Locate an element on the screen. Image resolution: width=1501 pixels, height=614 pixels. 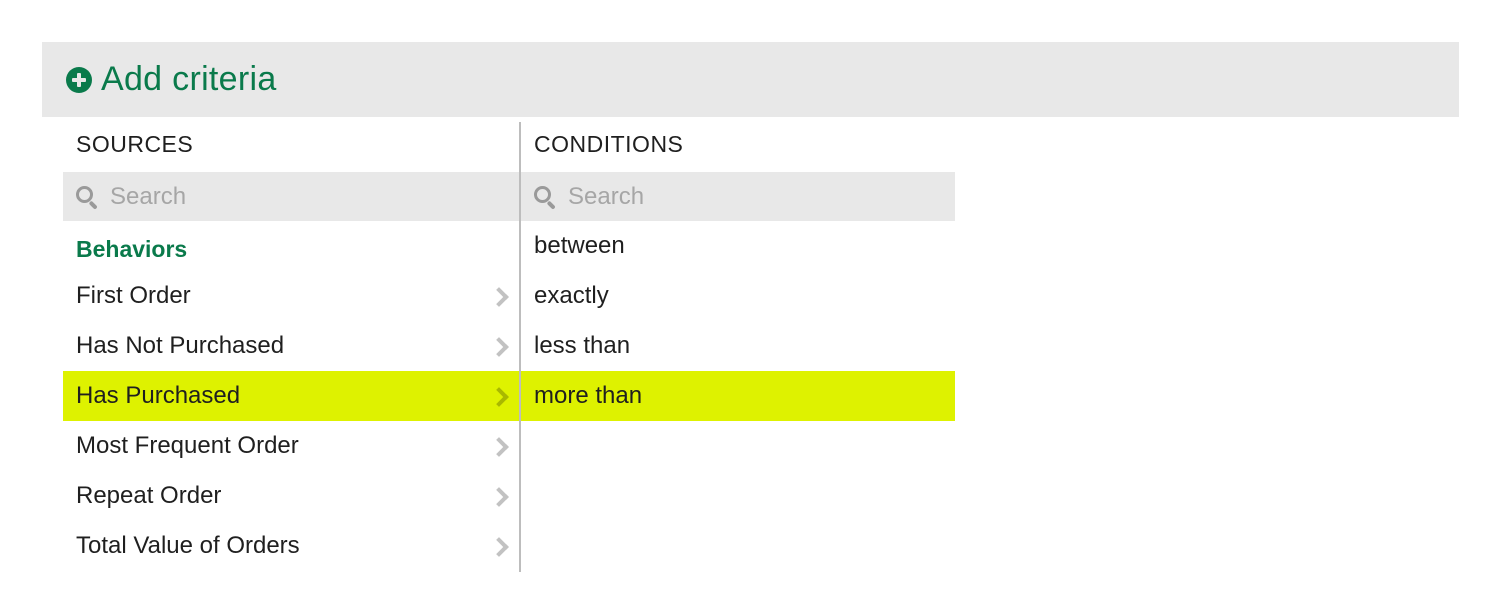
condition-item-exactly: exactly is located at coordinates (738, 296).